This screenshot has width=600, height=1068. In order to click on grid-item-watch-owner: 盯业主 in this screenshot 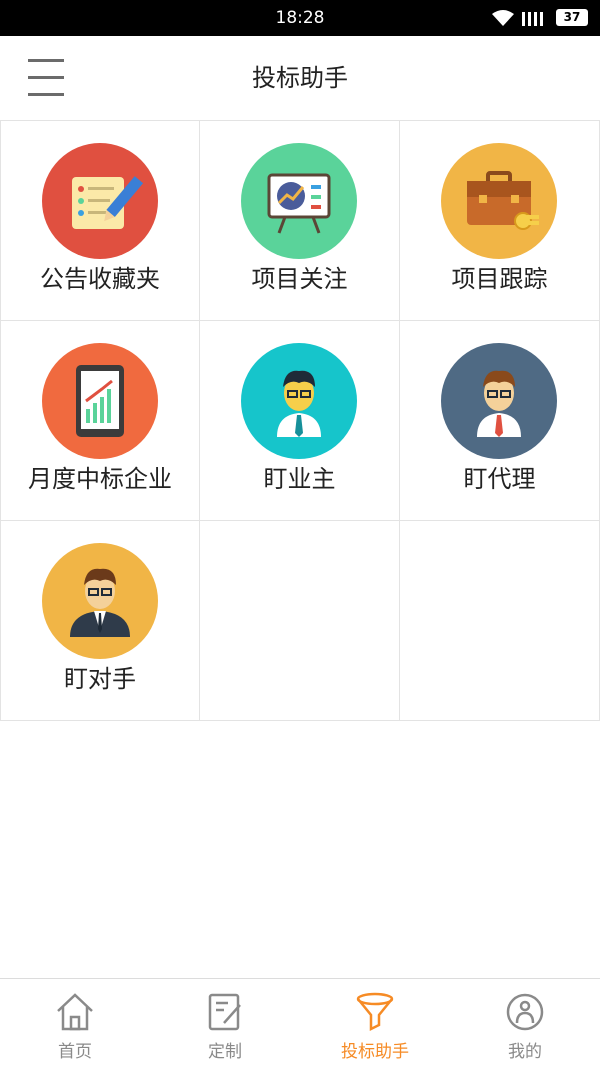, I will do `click(300, 421)`.